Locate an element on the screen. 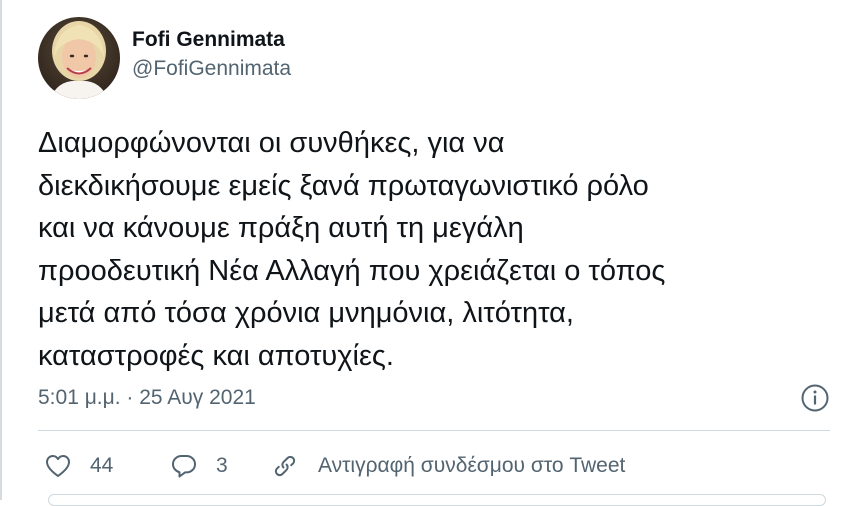 This screenshot has width=860, height=506. like-button: 44 is located at coordinates (107, 466).